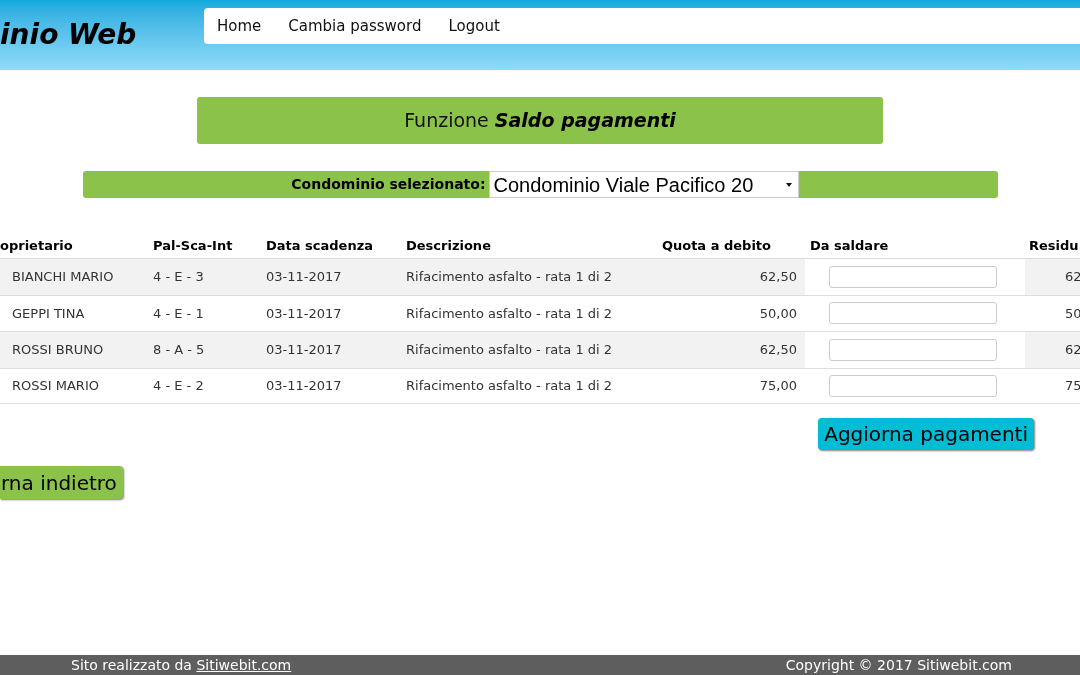 The image size is (1080, 675). I want to click on column-header: Data scadenza, so click(319, 245).